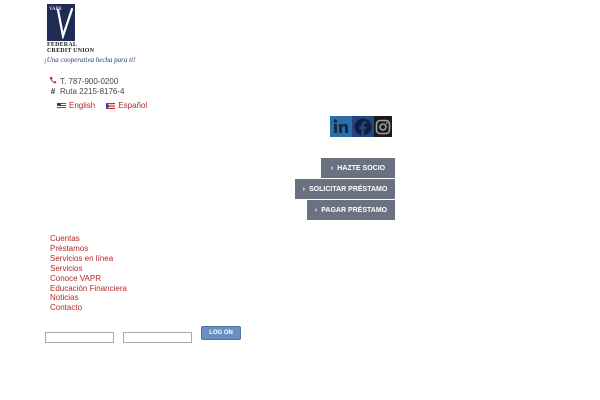 This screenshot has width=600, height=400. What do you see at coordinates (53, 81) in the screenshot?
I see `phone-icon` at bounding box center [53, 81].